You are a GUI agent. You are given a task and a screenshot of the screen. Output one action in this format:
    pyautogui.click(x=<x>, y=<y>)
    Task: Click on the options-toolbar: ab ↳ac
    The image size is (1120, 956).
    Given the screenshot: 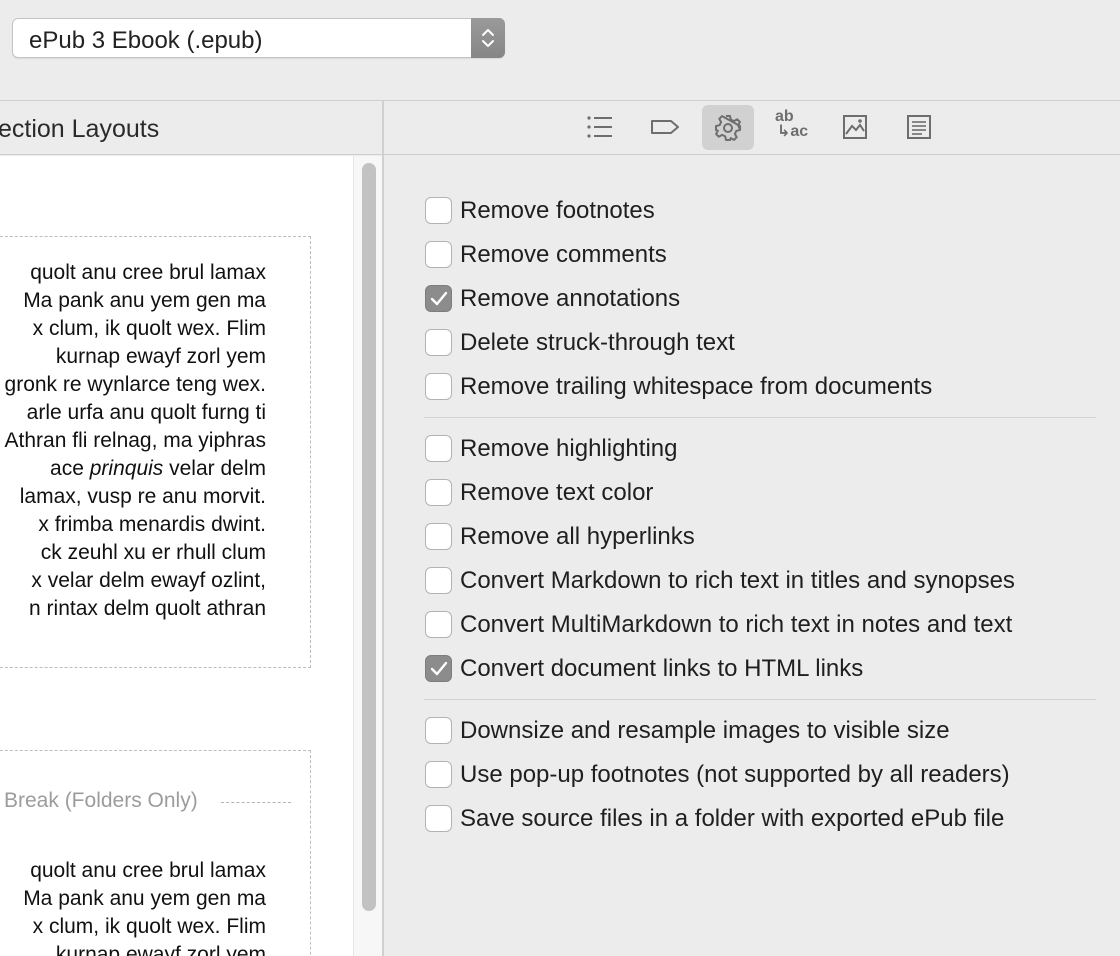 What is the action you would take?
    pyautogui.click(x=752, y=128)
    